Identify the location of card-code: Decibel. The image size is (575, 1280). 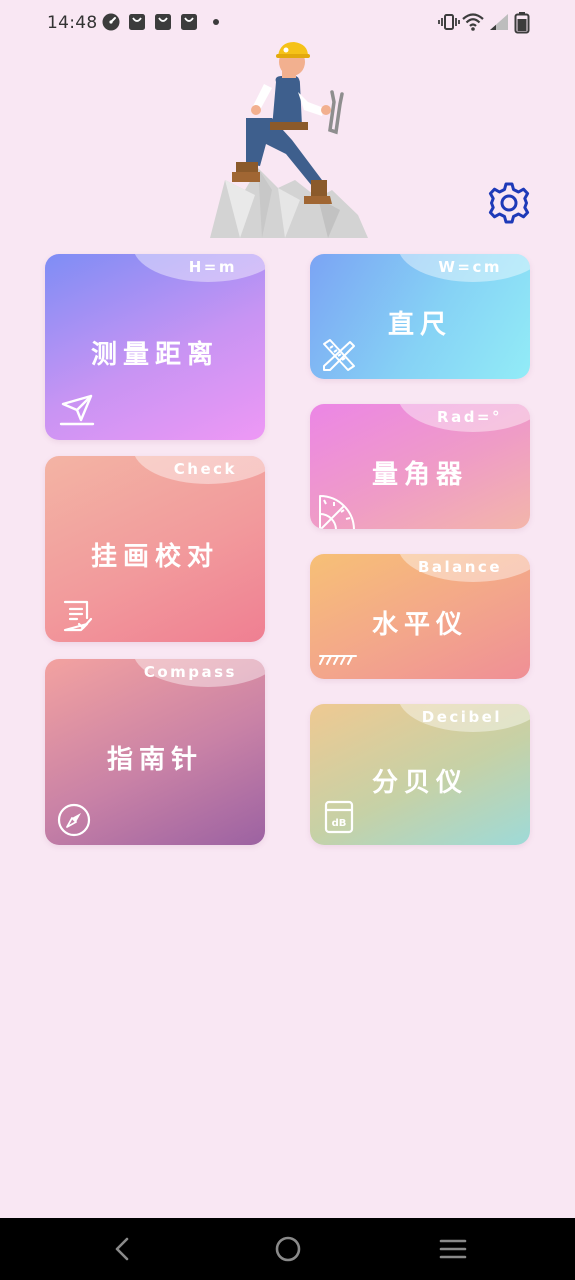
(461, 717).